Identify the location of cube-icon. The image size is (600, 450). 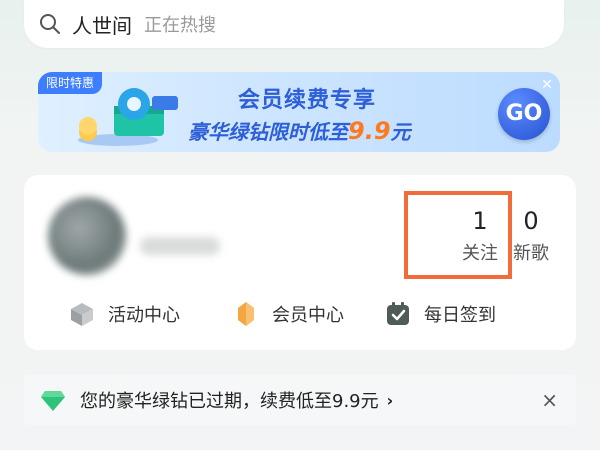
(82, 314).